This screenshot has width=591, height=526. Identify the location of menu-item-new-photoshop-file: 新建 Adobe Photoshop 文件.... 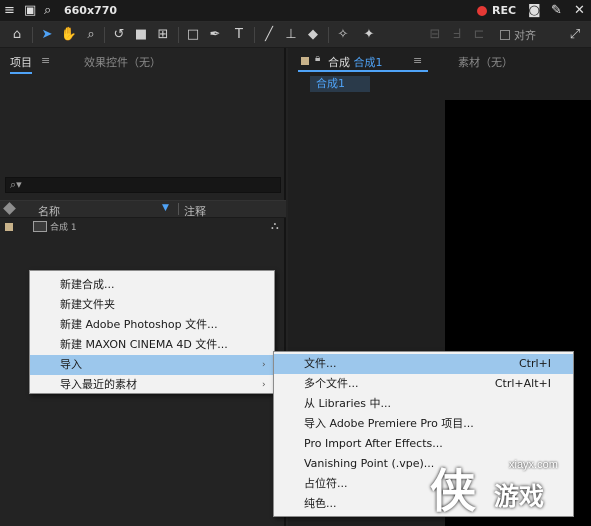
(152, 325).